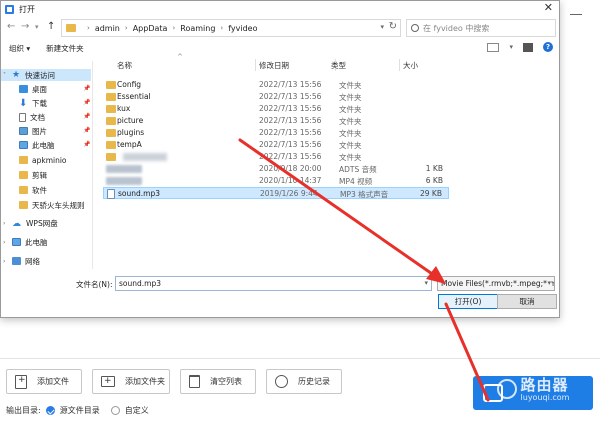  I want to click on add-file-label: 添加文件, so click(53, 381).